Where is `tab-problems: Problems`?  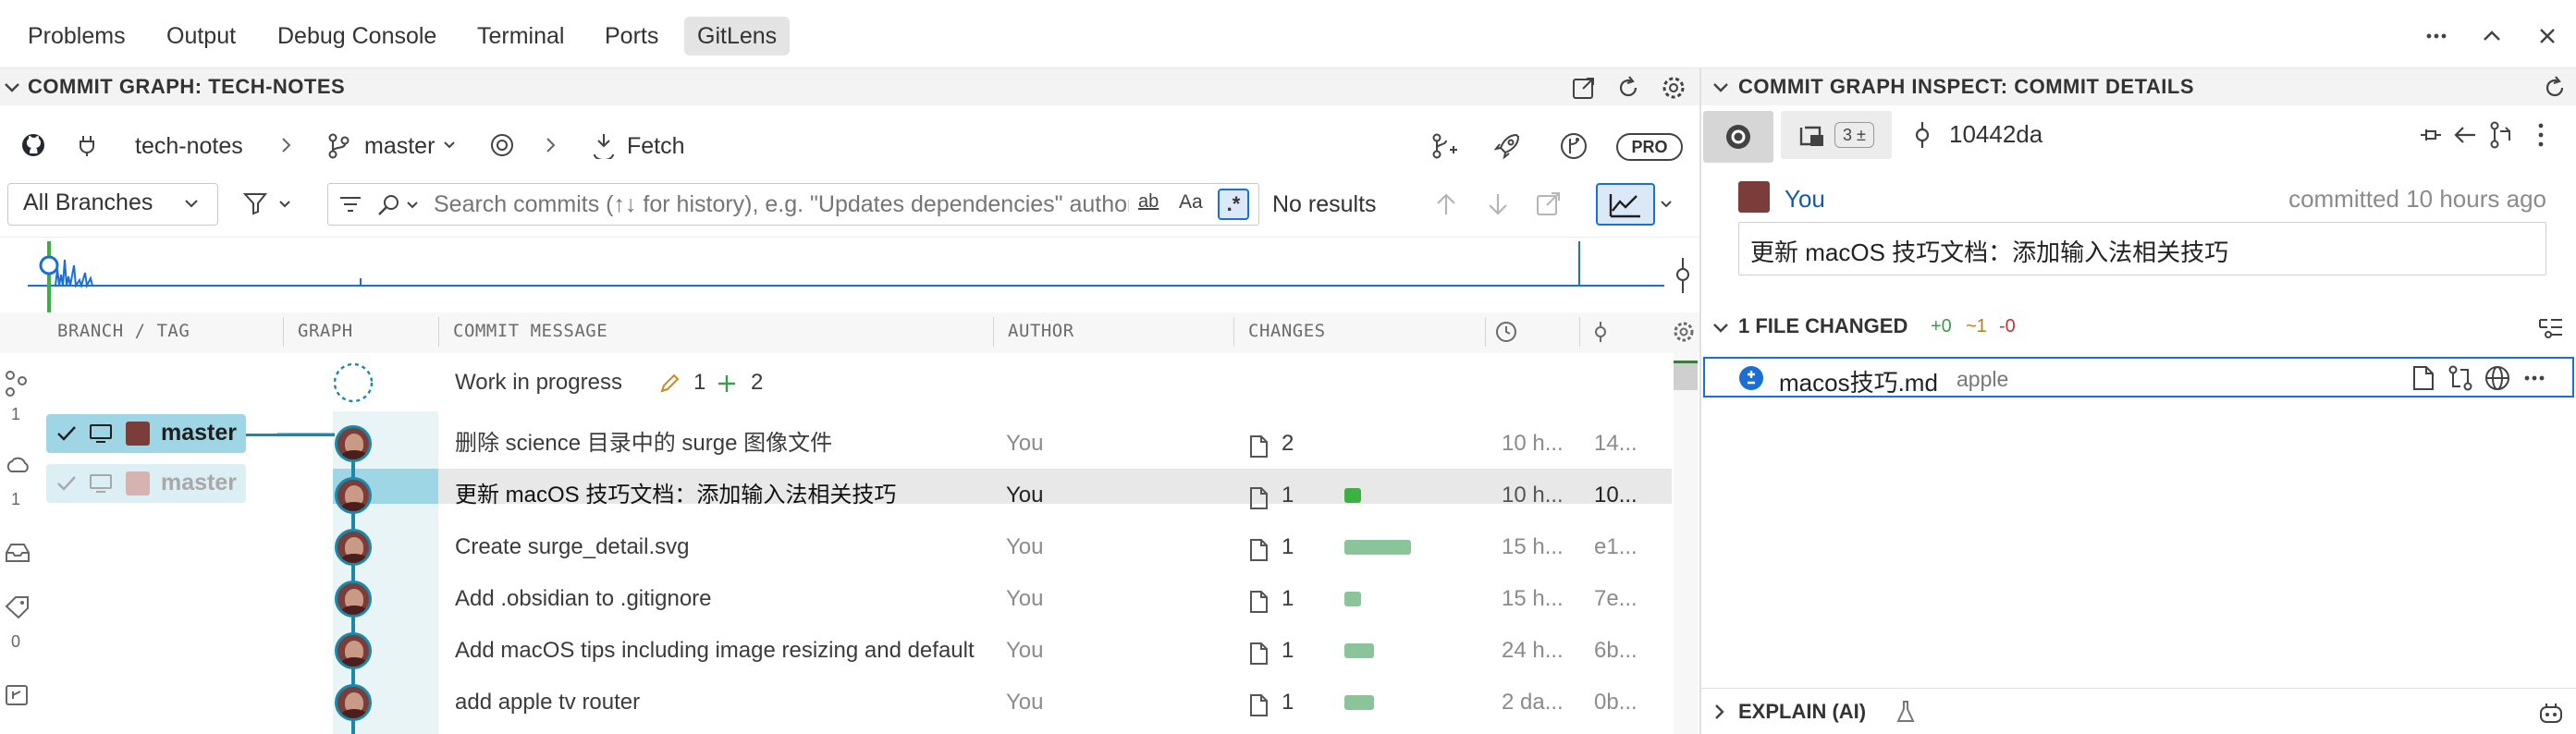
tab-problems: Problems is located at coordinates (77, 36).